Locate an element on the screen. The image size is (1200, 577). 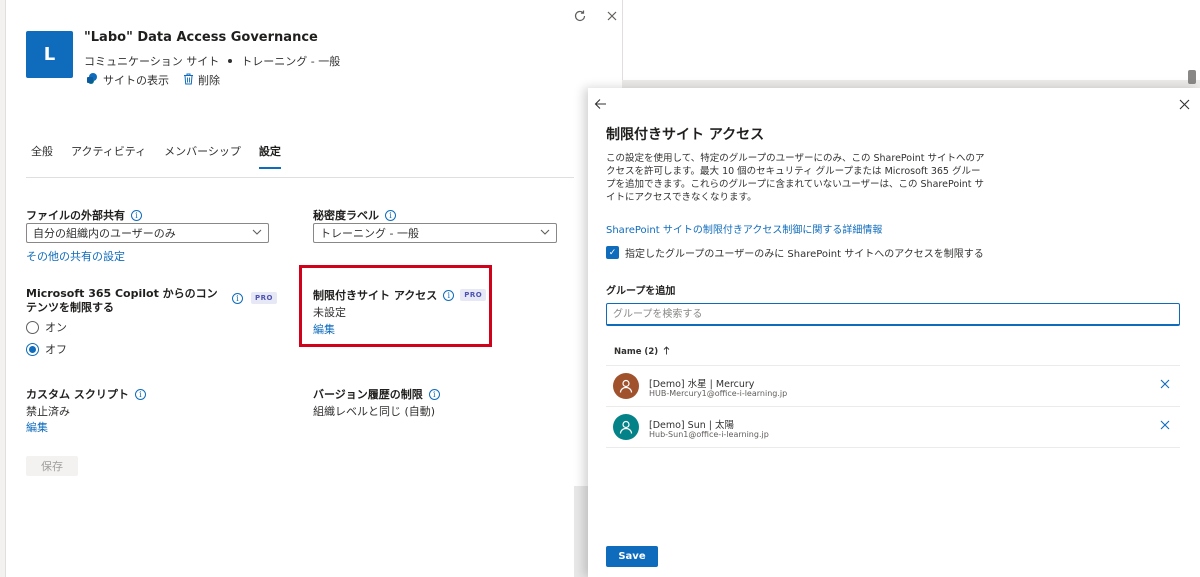
learn-more-link: SharePoint サイトの制限付きアクセス制御に関する詳細情報 is located at coordinates (744, 228).